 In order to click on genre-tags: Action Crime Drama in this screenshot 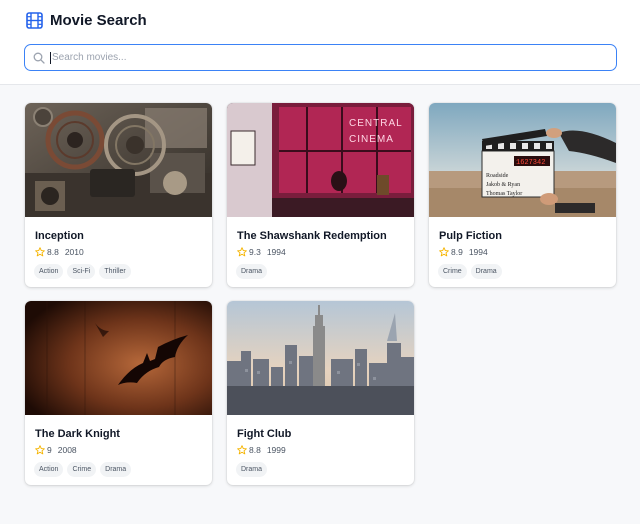, I will do `click(84, 469)`.